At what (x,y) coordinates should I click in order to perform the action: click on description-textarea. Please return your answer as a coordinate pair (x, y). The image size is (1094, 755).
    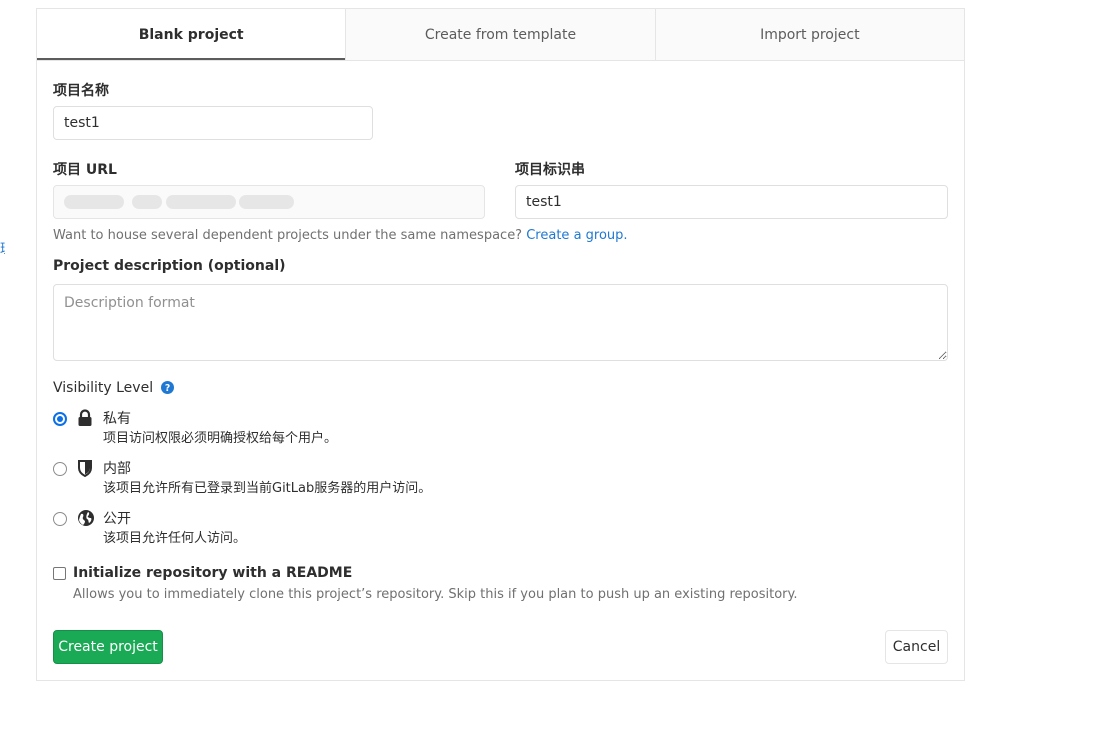
    Looking at the image, I should click on (500, 322).